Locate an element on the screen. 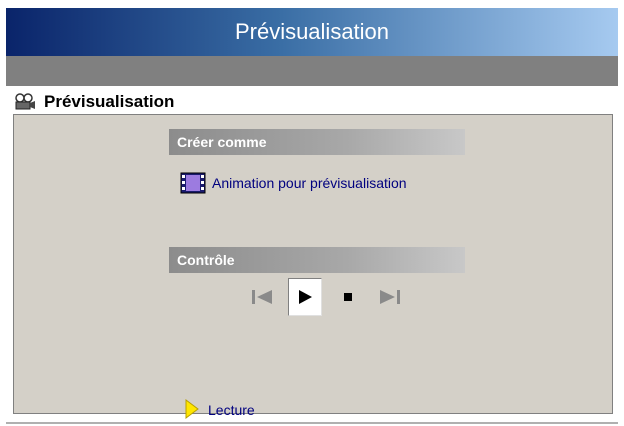  lecture-label: Lecture is located at coordinates (231, 410).